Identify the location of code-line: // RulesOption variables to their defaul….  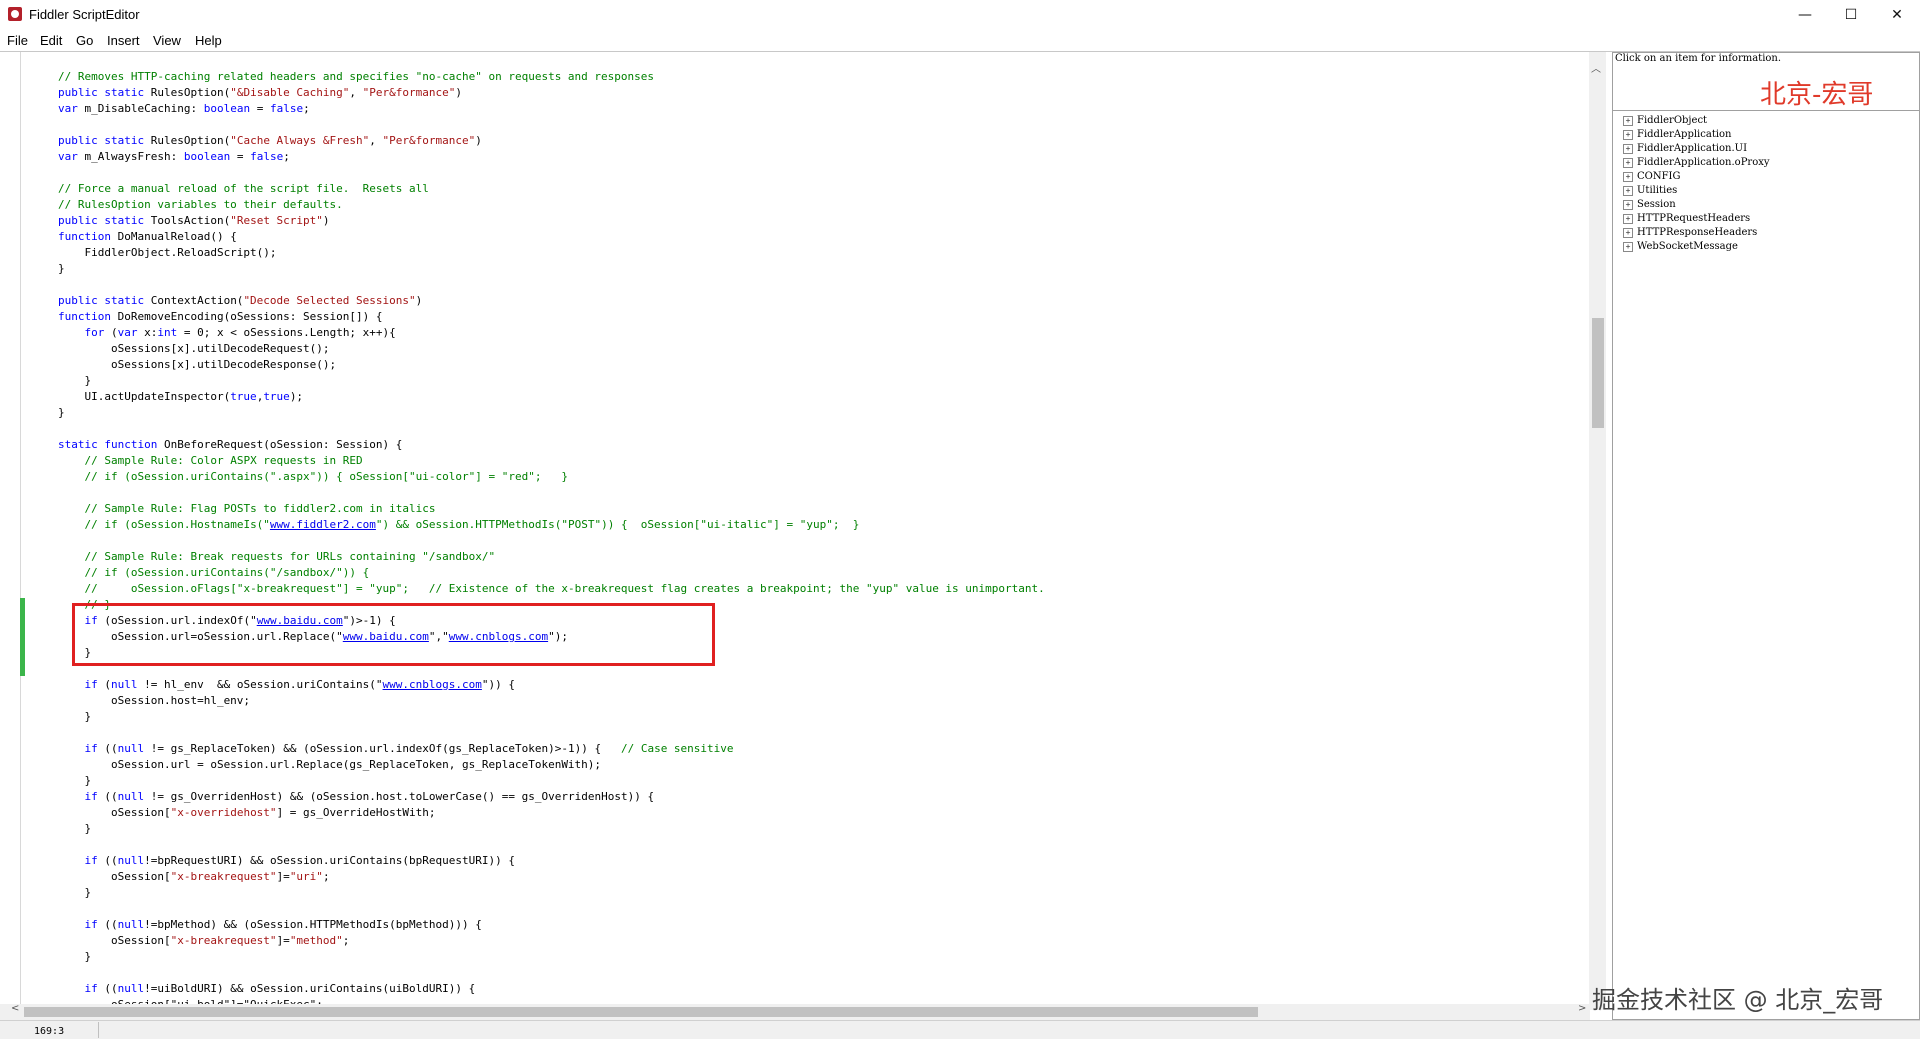
(551, 205).